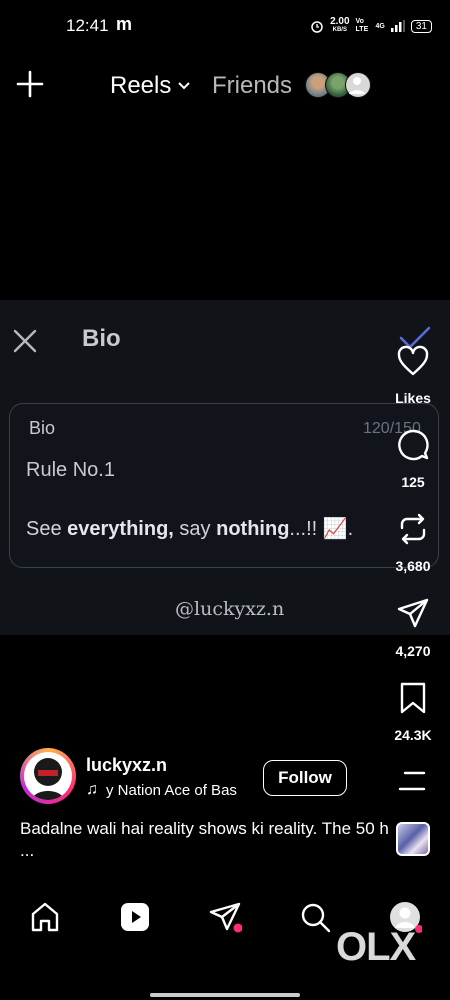 The width and height of the screenshot is (450, 1000). I want to click on bookmark-icon, so click(413, 698).